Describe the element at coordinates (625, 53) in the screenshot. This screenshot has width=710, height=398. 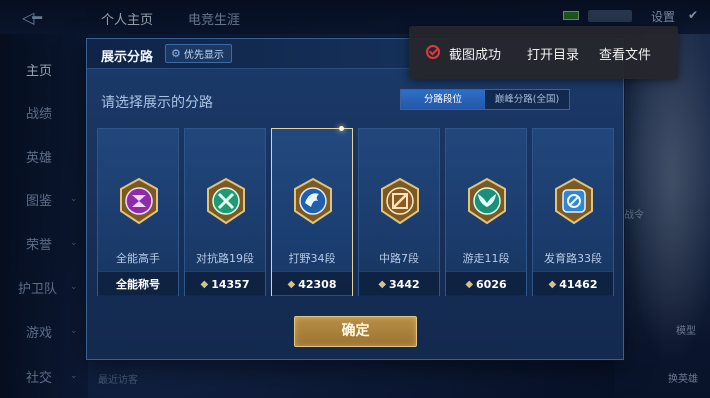
I see `view-file-link: 查看文件` at that location.